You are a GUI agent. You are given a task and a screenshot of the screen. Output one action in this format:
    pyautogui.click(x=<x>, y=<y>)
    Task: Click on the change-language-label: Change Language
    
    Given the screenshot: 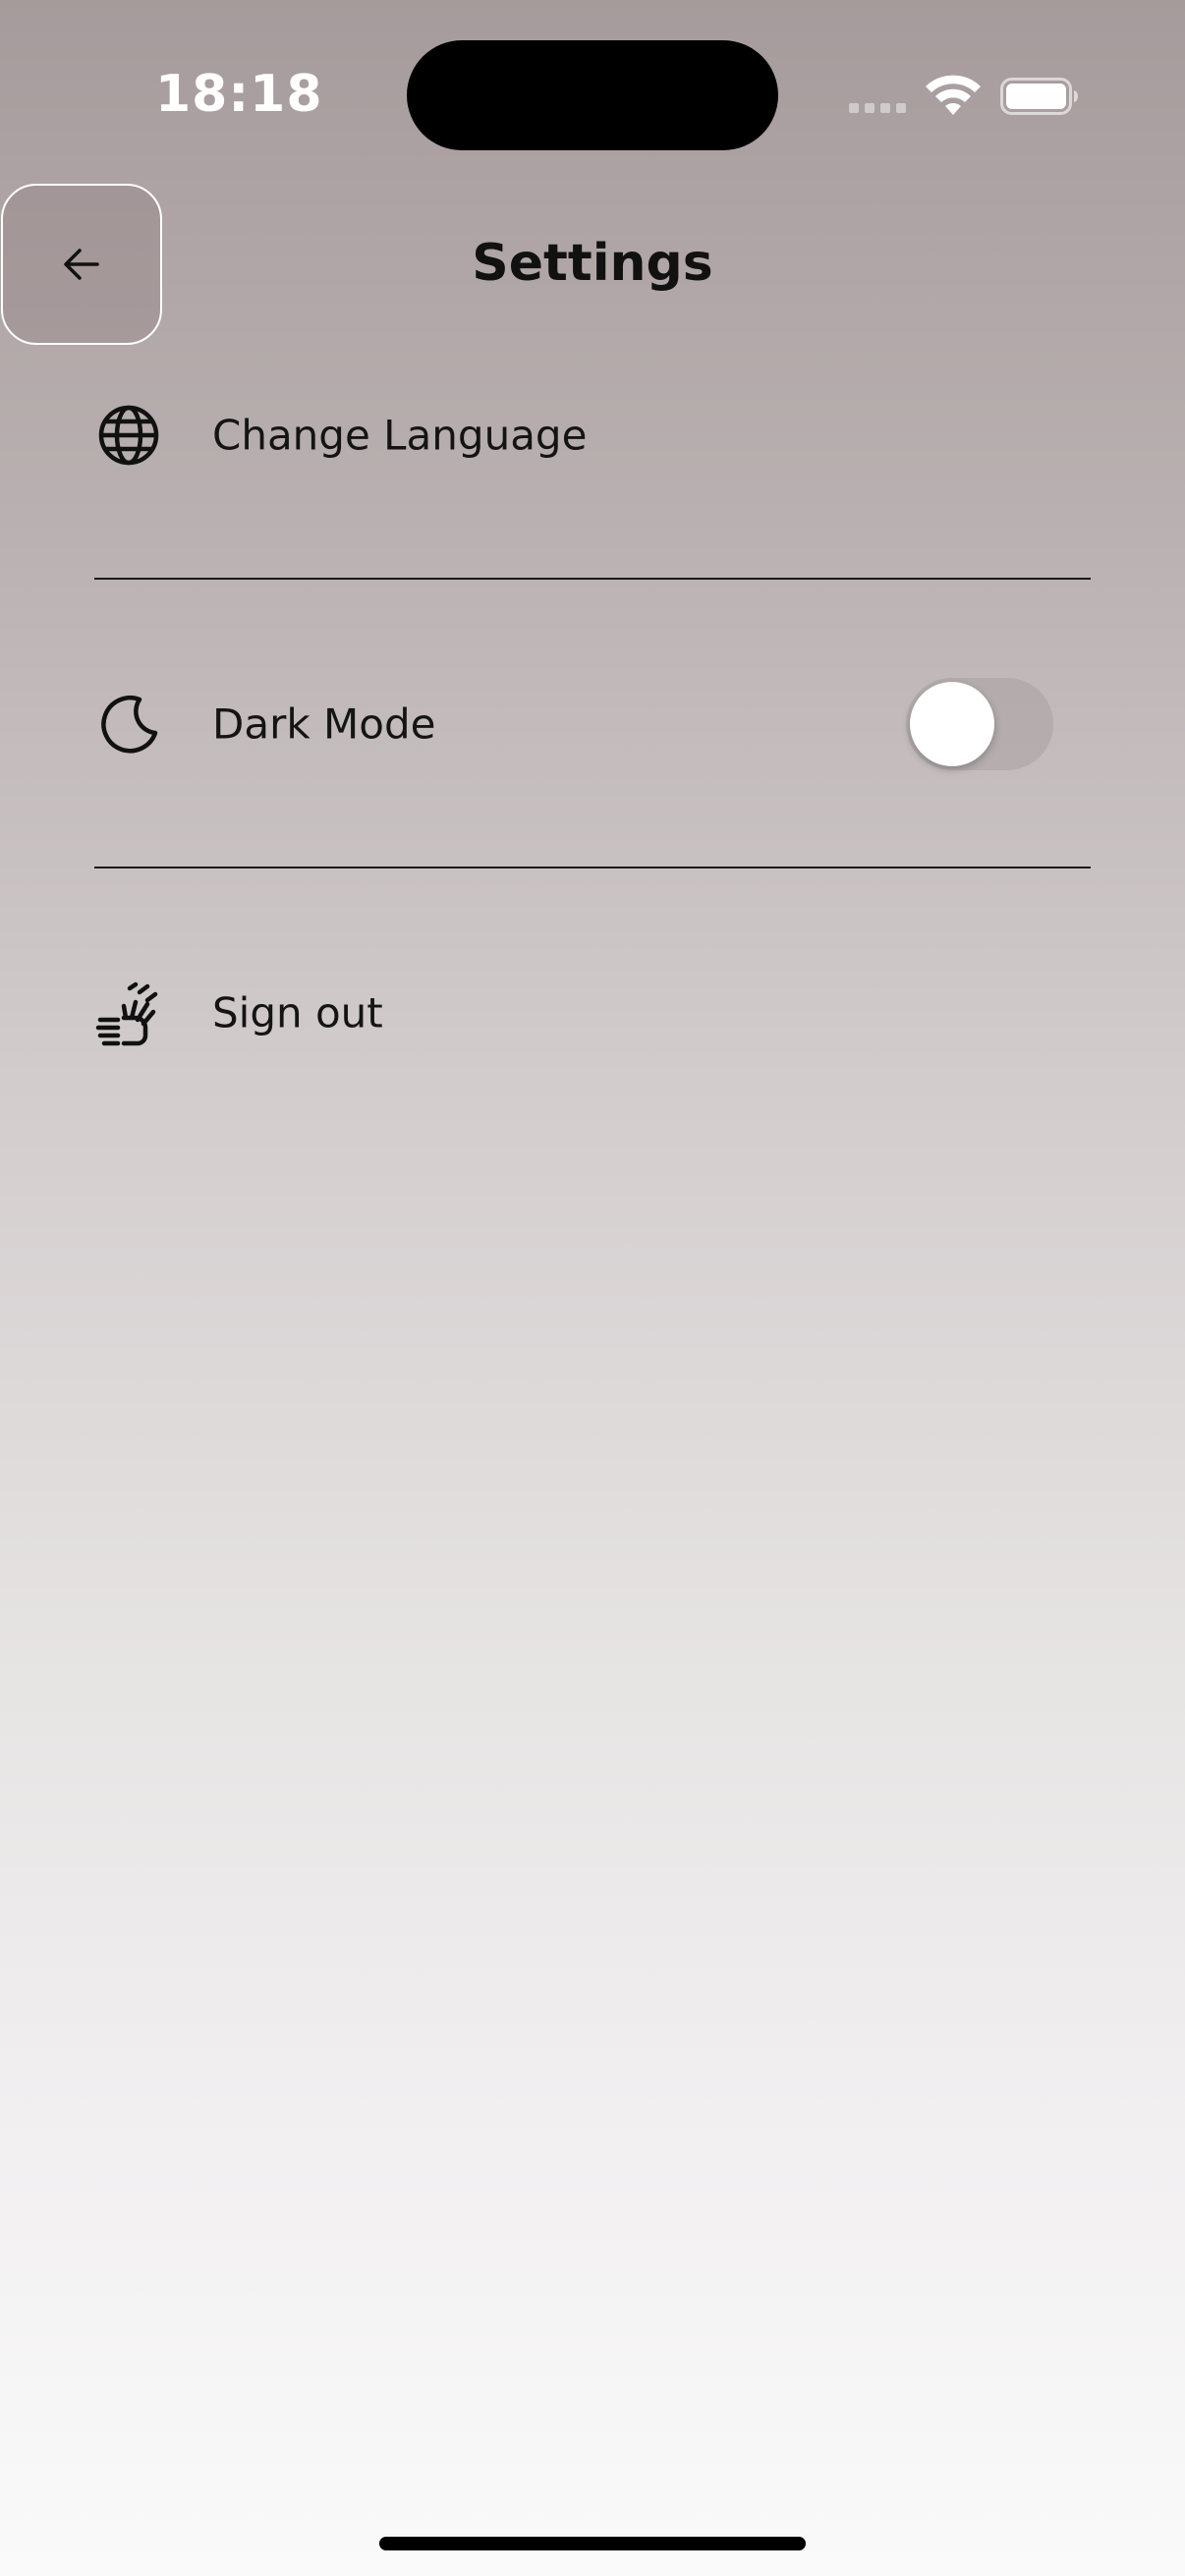 What is the action you would take?
    pyautogui.click(x=400, y=435)
    